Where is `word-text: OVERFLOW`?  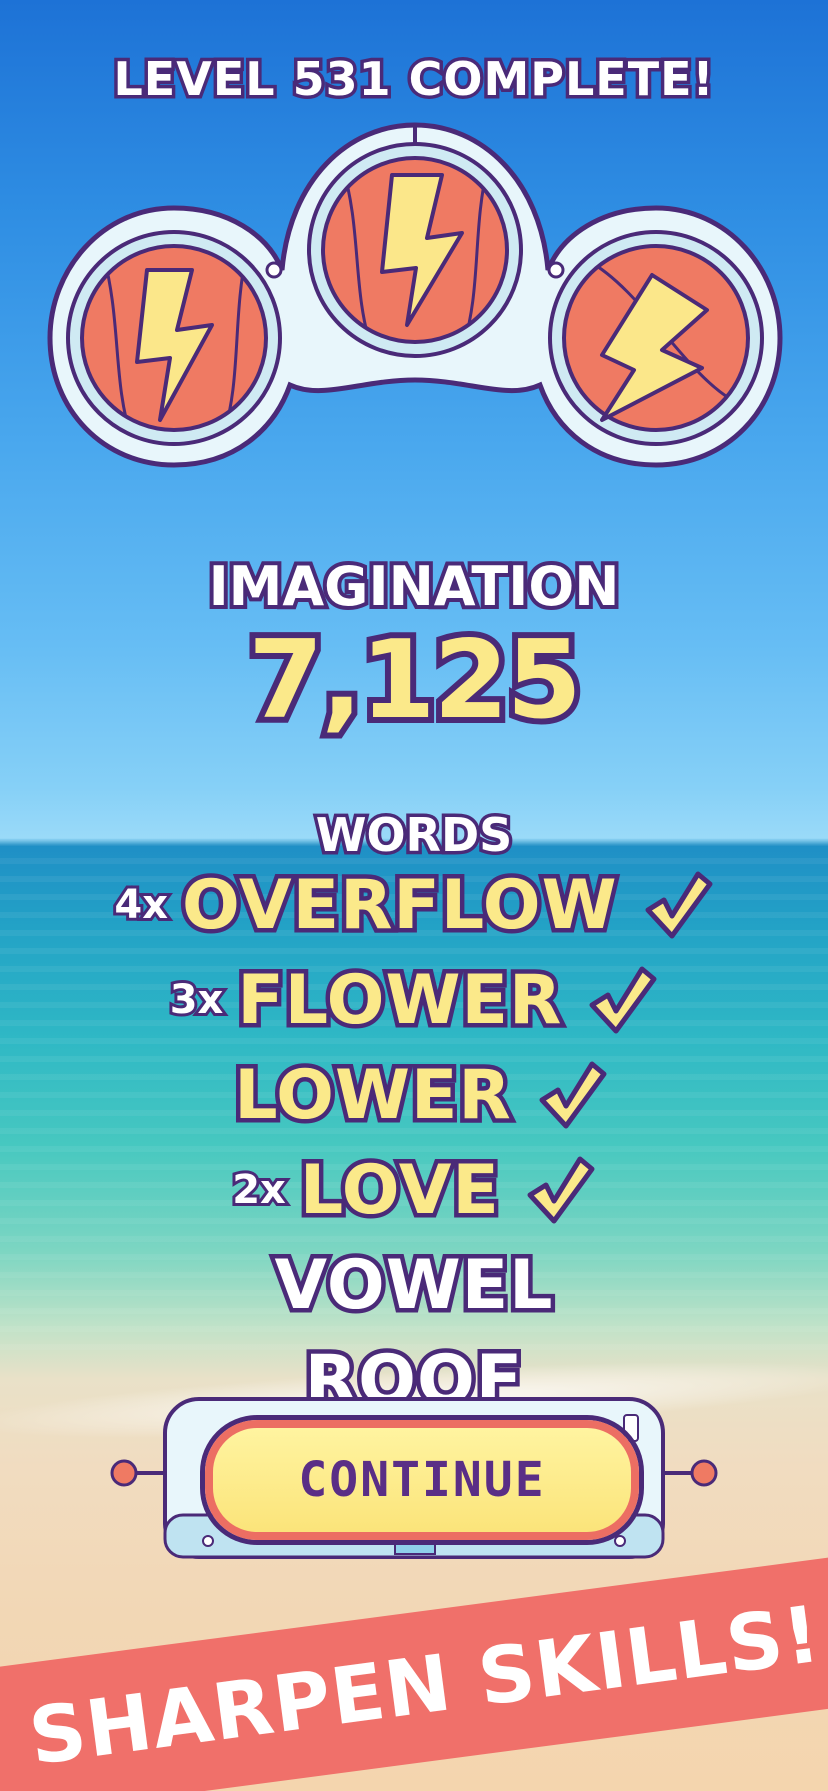
word-text: OVERFLOW is located at coordinates (400, 905).